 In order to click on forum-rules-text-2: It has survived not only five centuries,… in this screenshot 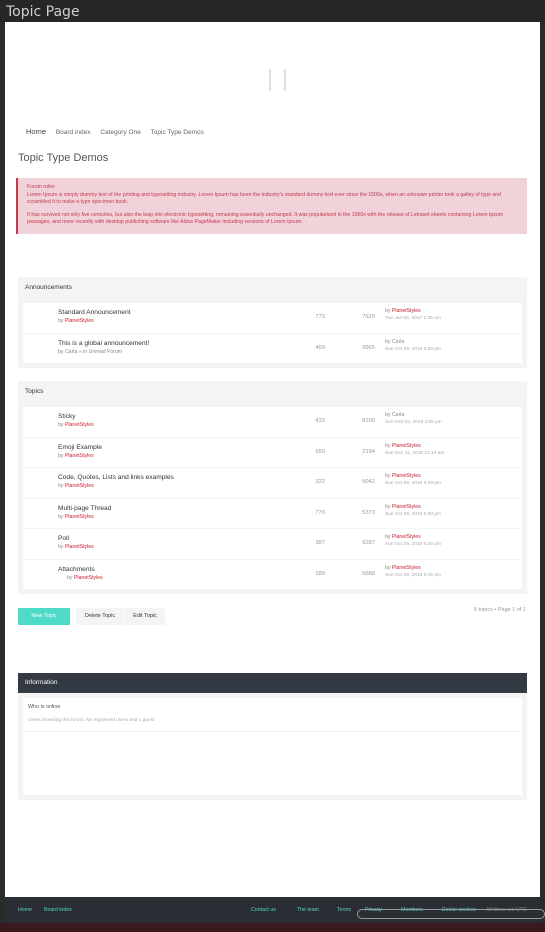, I will do `click(265, 218)`.